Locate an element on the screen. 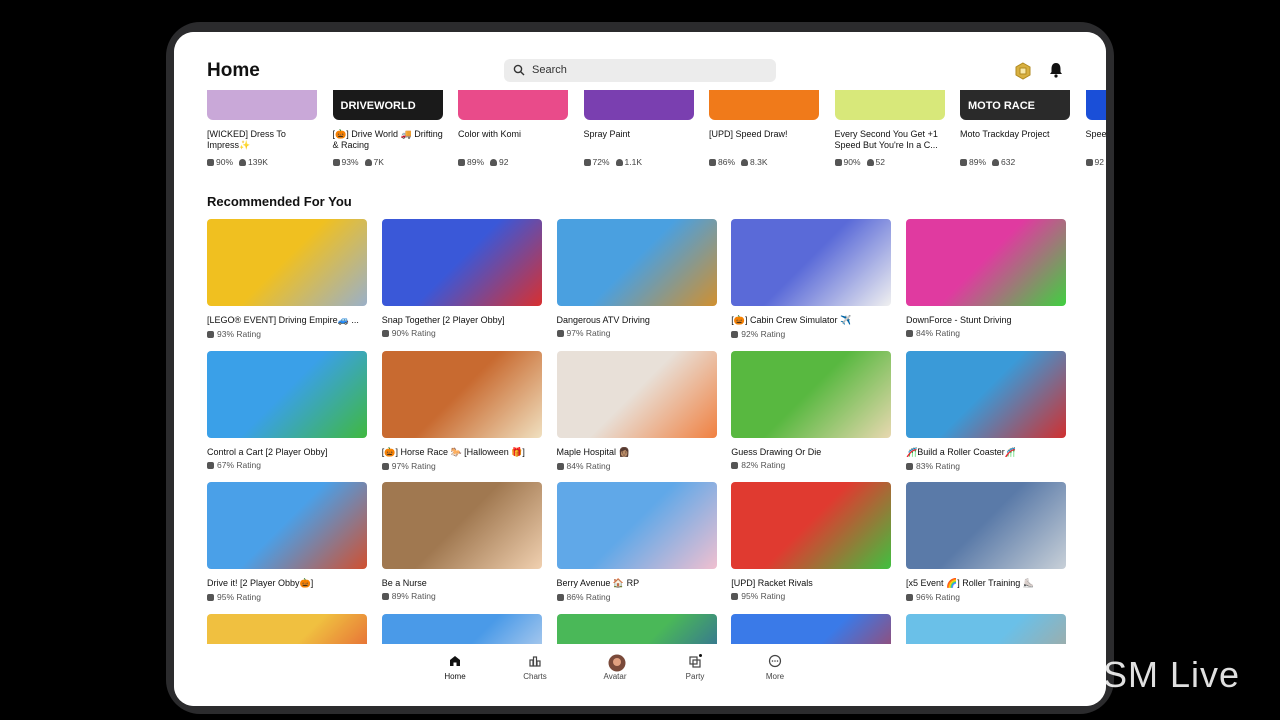  game-rating: 96% Rating is located at coordinates (986, 597).